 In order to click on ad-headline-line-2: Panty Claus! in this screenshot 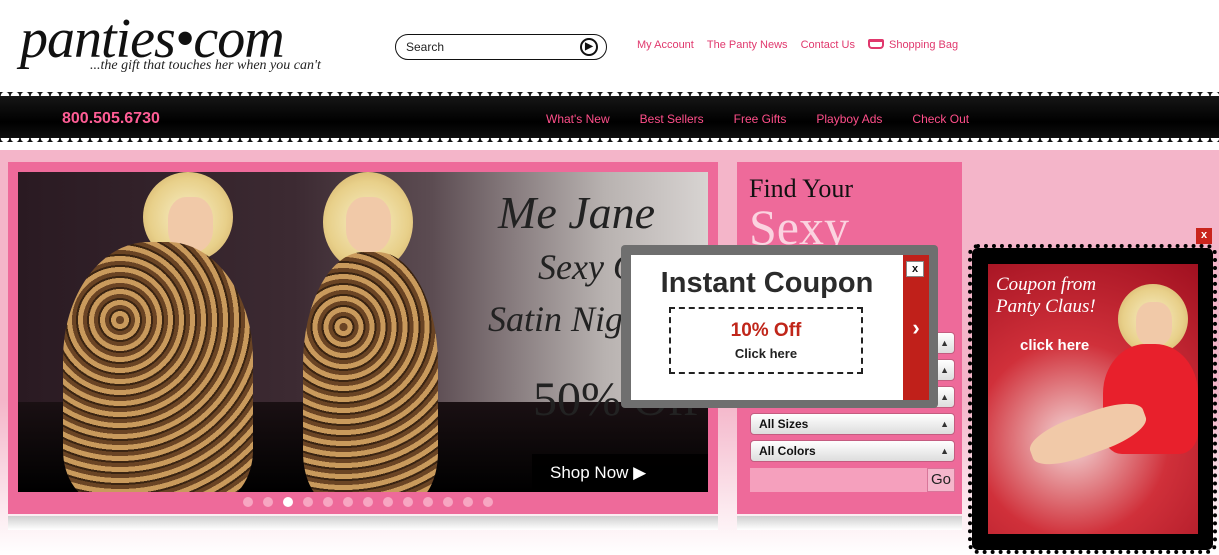, I will do `click(1046, 306)`.